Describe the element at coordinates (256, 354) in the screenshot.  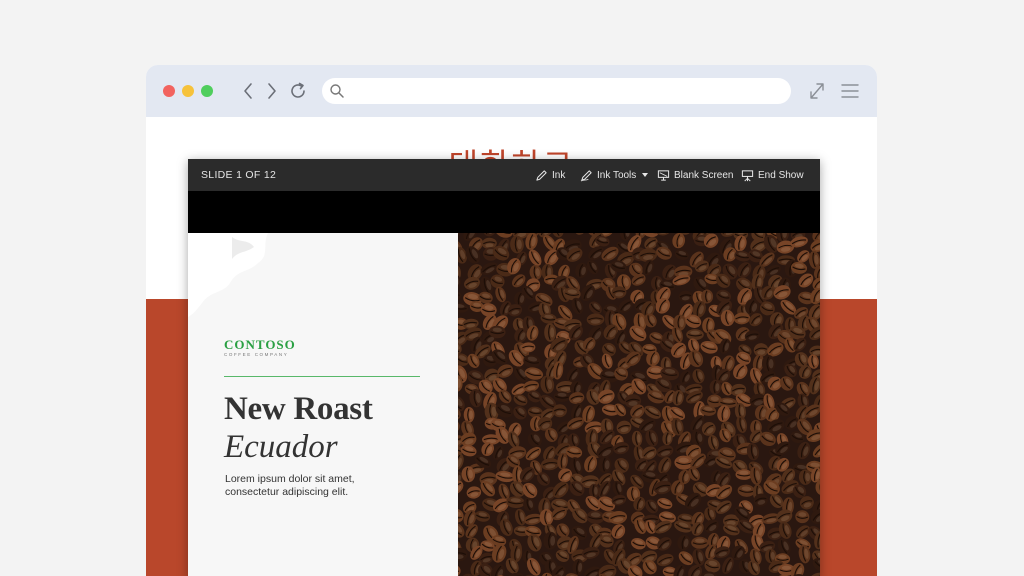
I see `brand-subtitle: COFFEE COMPANY` at that location.